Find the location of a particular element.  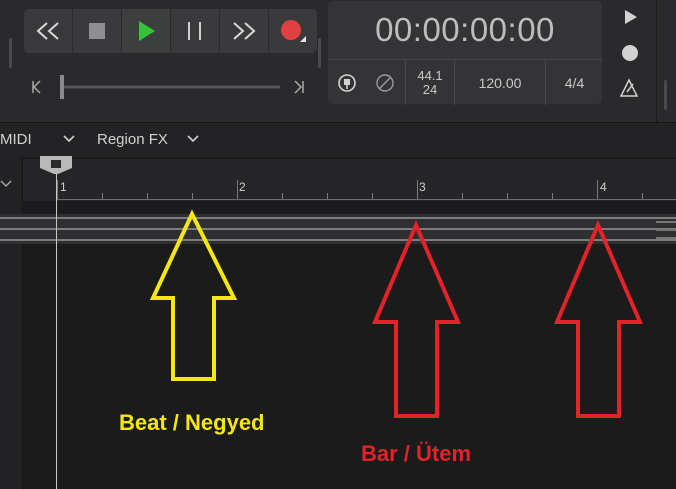

pause-button is located at coordinates (195, 31).